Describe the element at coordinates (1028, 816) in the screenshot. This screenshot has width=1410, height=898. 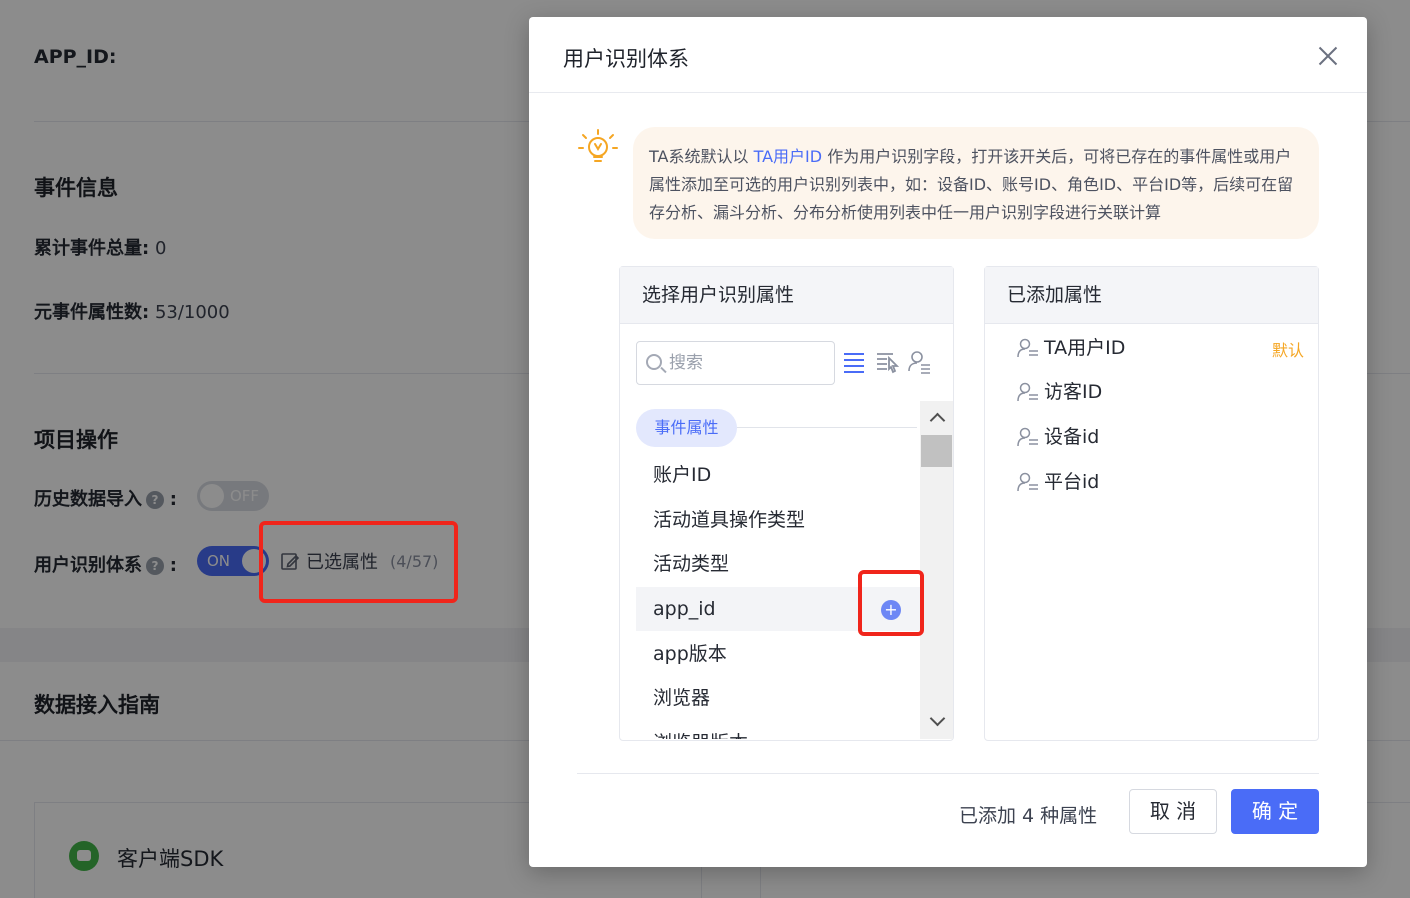
I see `added-count-text: 已添加 4 种属性` at that location.